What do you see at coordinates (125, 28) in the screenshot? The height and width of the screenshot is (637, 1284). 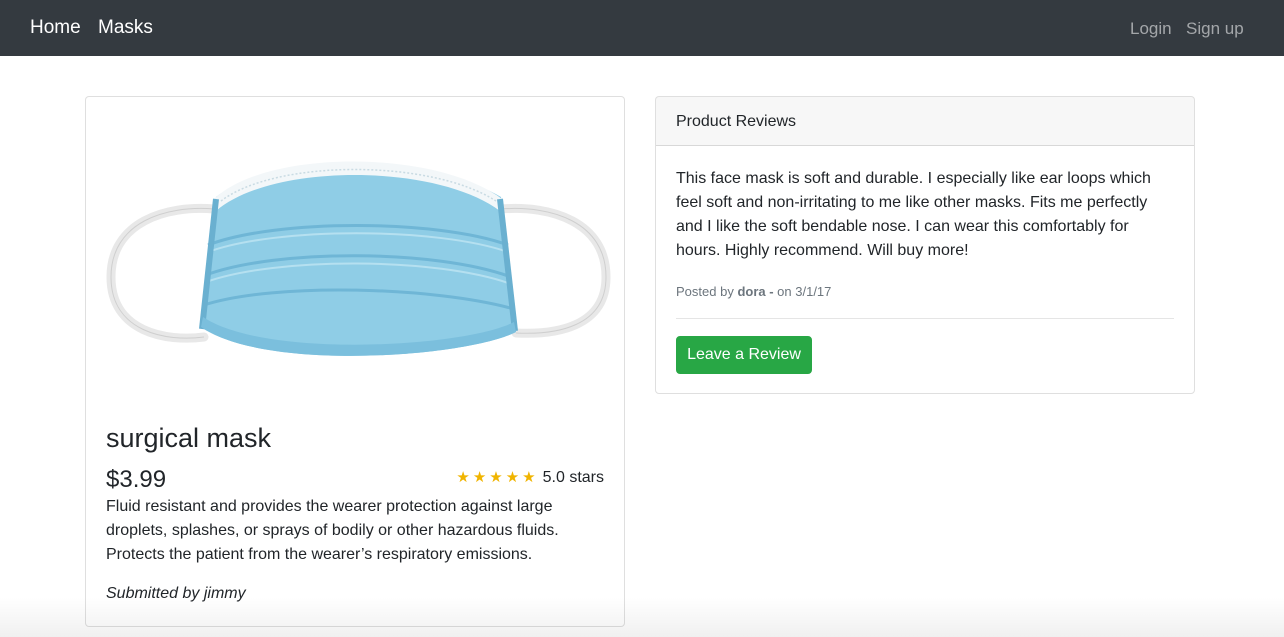 I see `nav-masks-link: Masks` at bounding box center [125, 28].